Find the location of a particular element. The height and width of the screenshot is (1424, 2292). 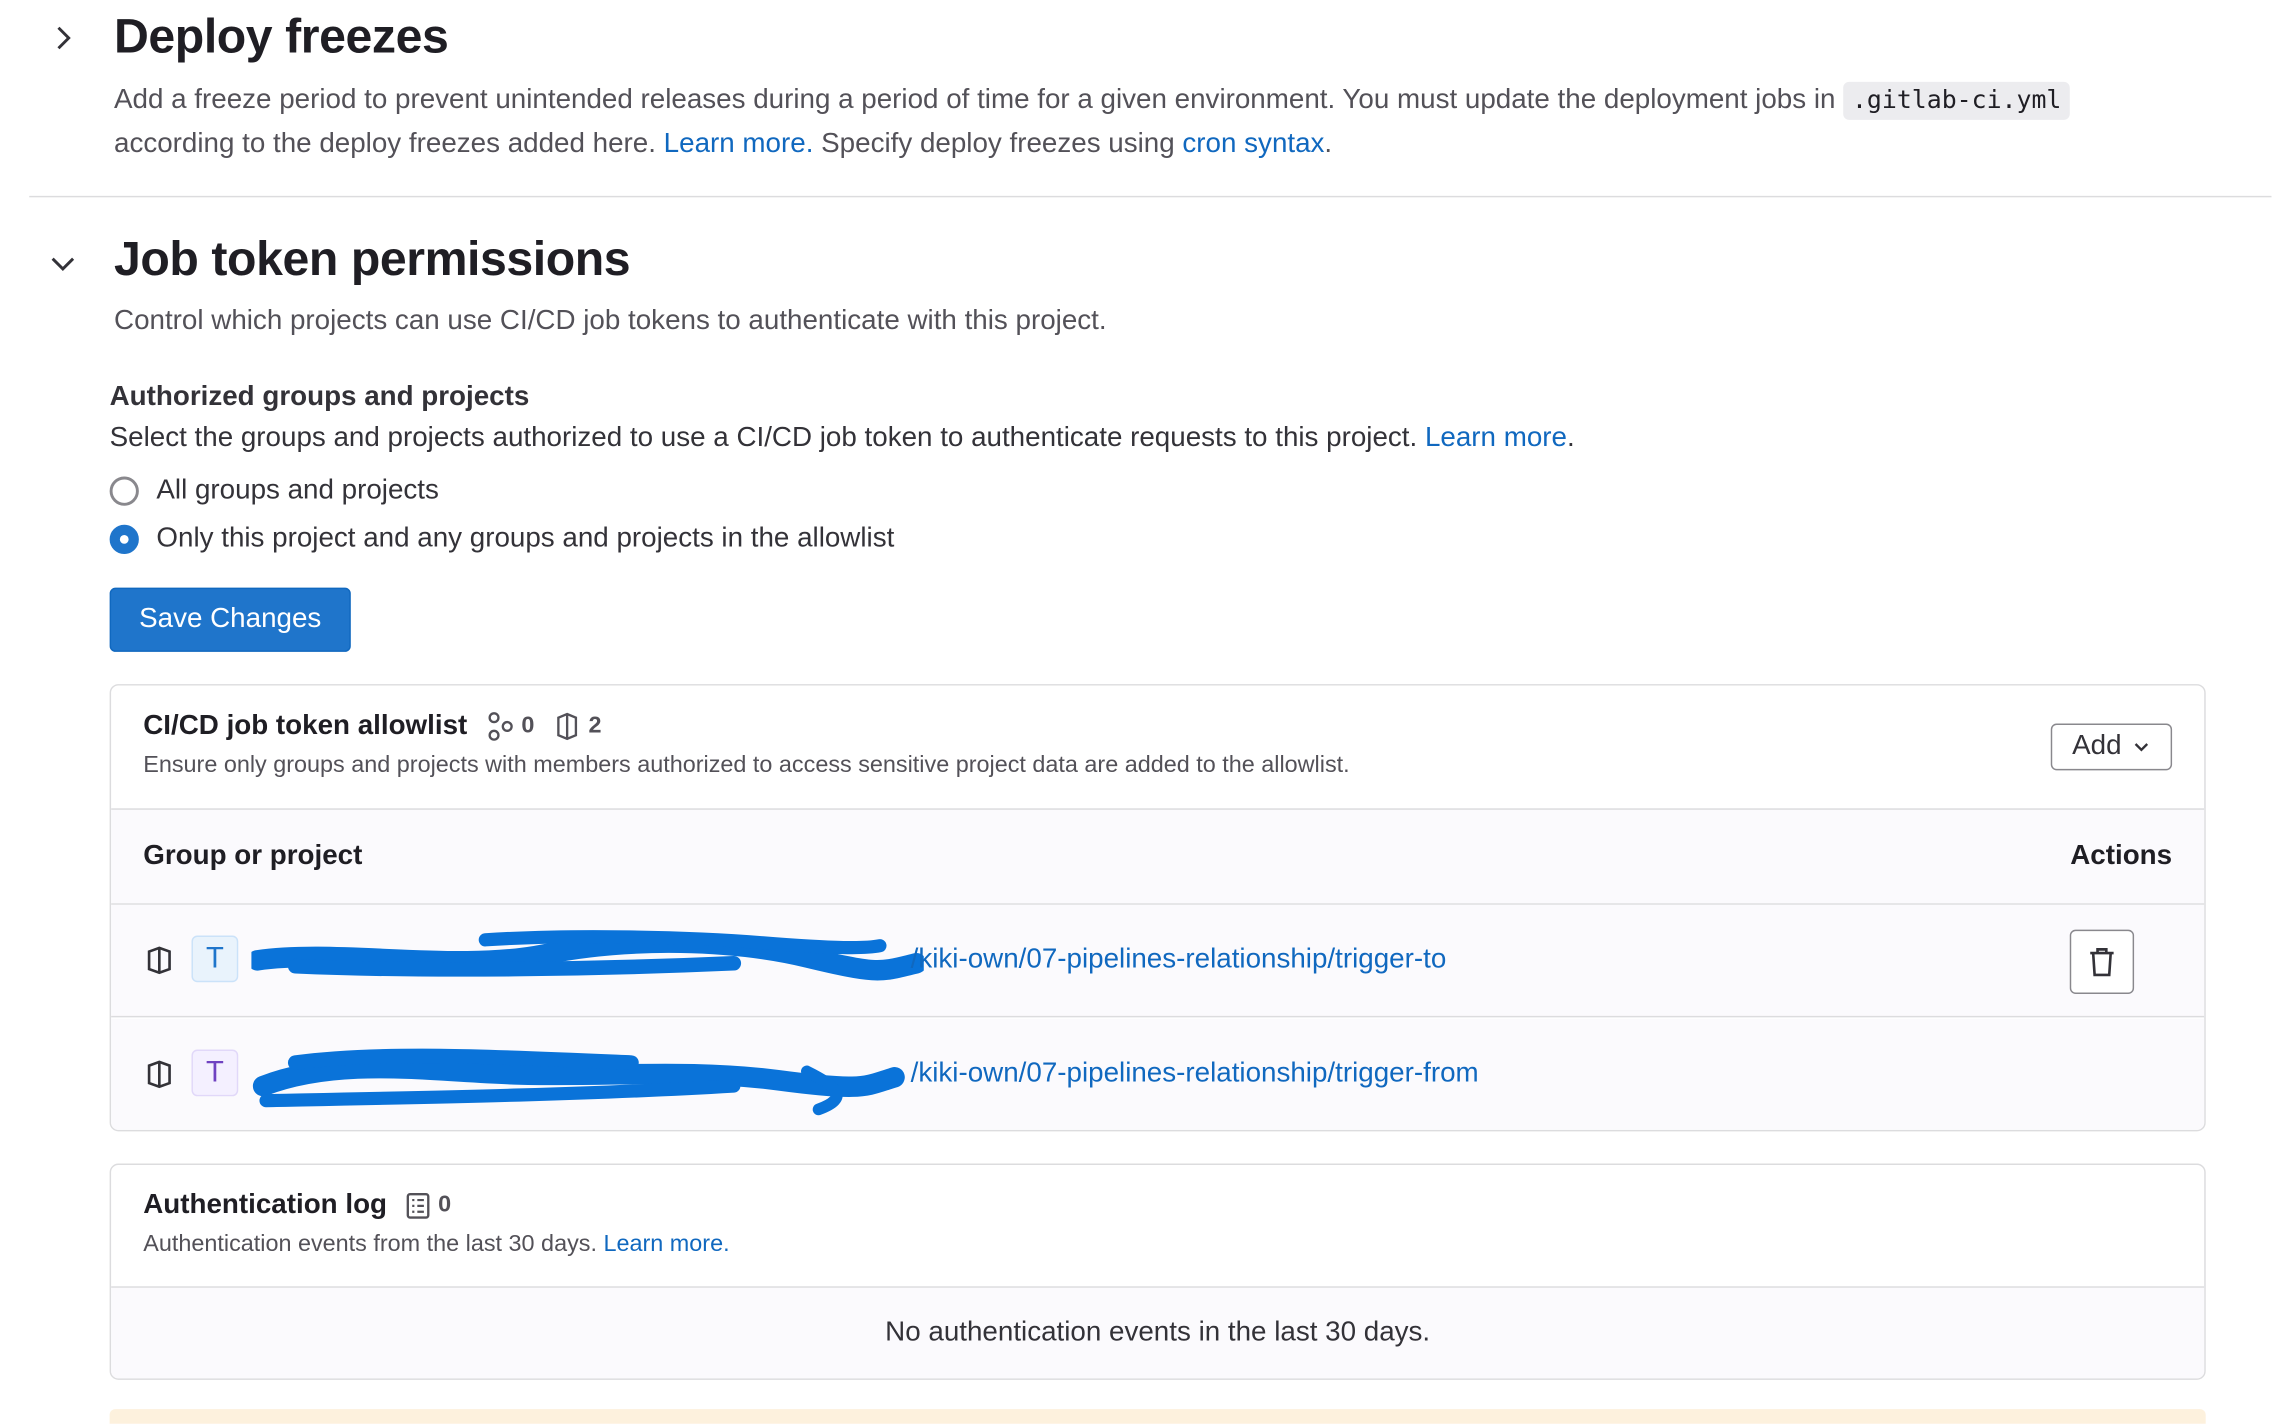

trash-icon is located at coordinates (2102, 962).